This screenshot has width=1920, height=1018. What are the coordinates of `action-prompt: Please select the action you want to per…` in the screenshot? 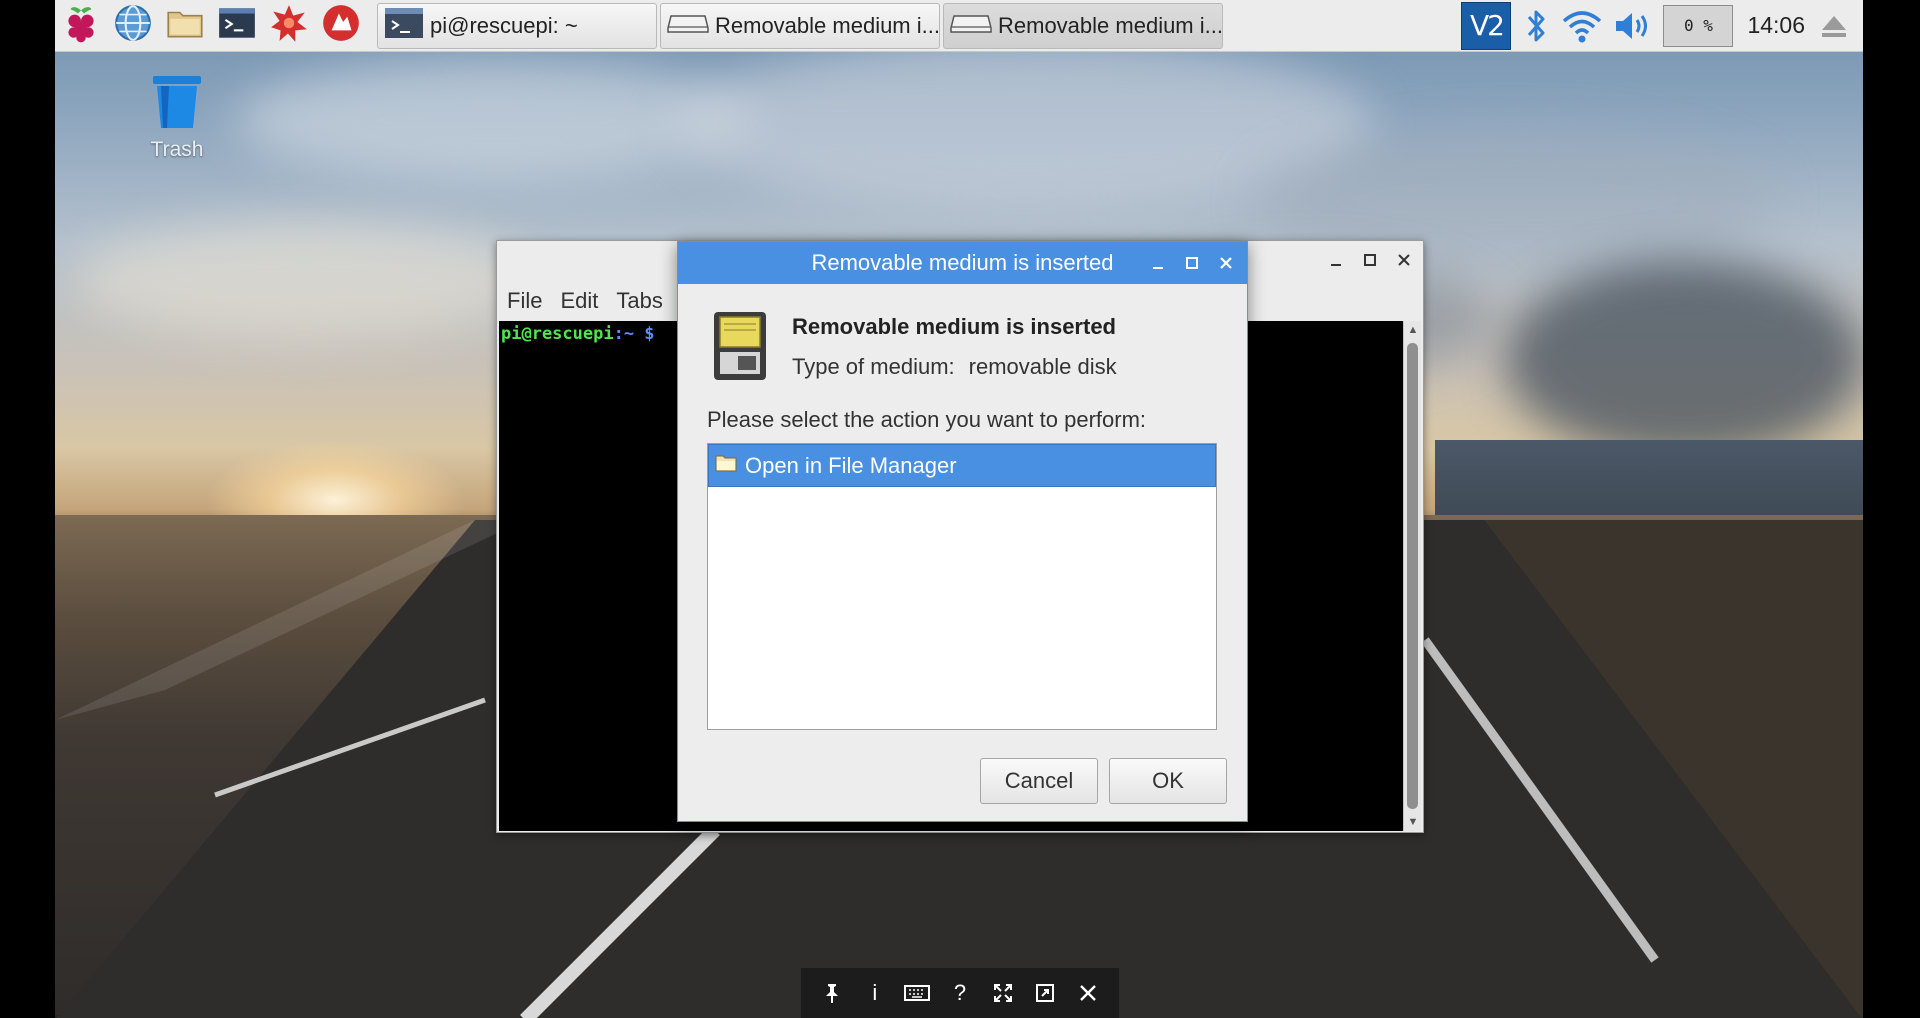 It's located at (927, 419).